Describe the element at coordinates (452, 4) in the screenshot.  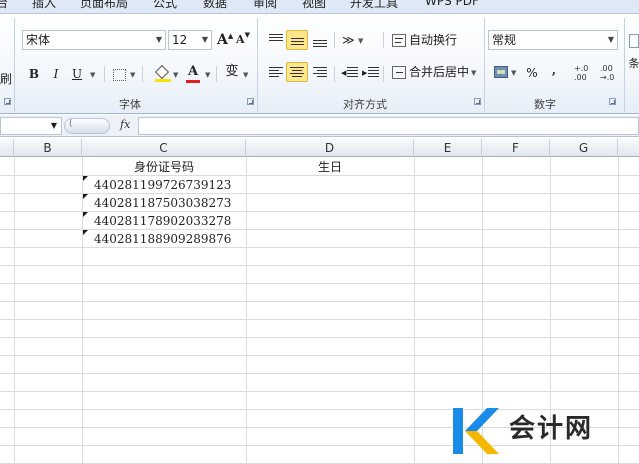
I see `tab-wps-pdf: WPS PDF` at that location.